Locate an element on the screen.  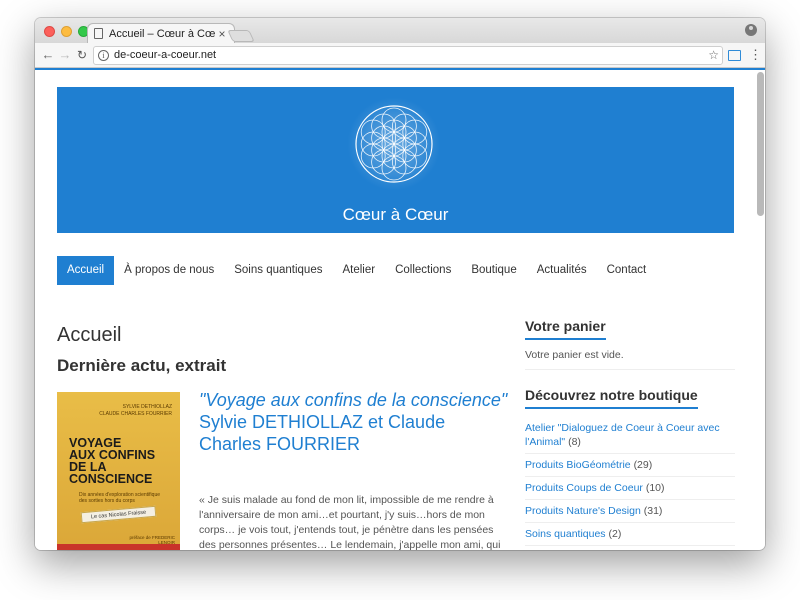
category-link: Produits Coups de Coeur is located at coordinates (584, 488).